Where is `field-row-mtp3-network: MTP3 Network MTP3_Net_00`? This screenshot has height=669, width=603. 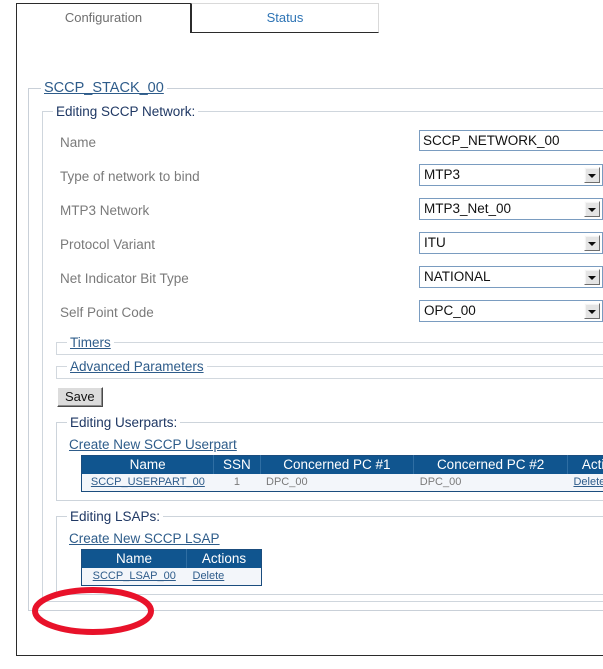
field-row-mtp3-network: MTP3 Network MTP3_Net_00 is located at coordinates (323, 212).